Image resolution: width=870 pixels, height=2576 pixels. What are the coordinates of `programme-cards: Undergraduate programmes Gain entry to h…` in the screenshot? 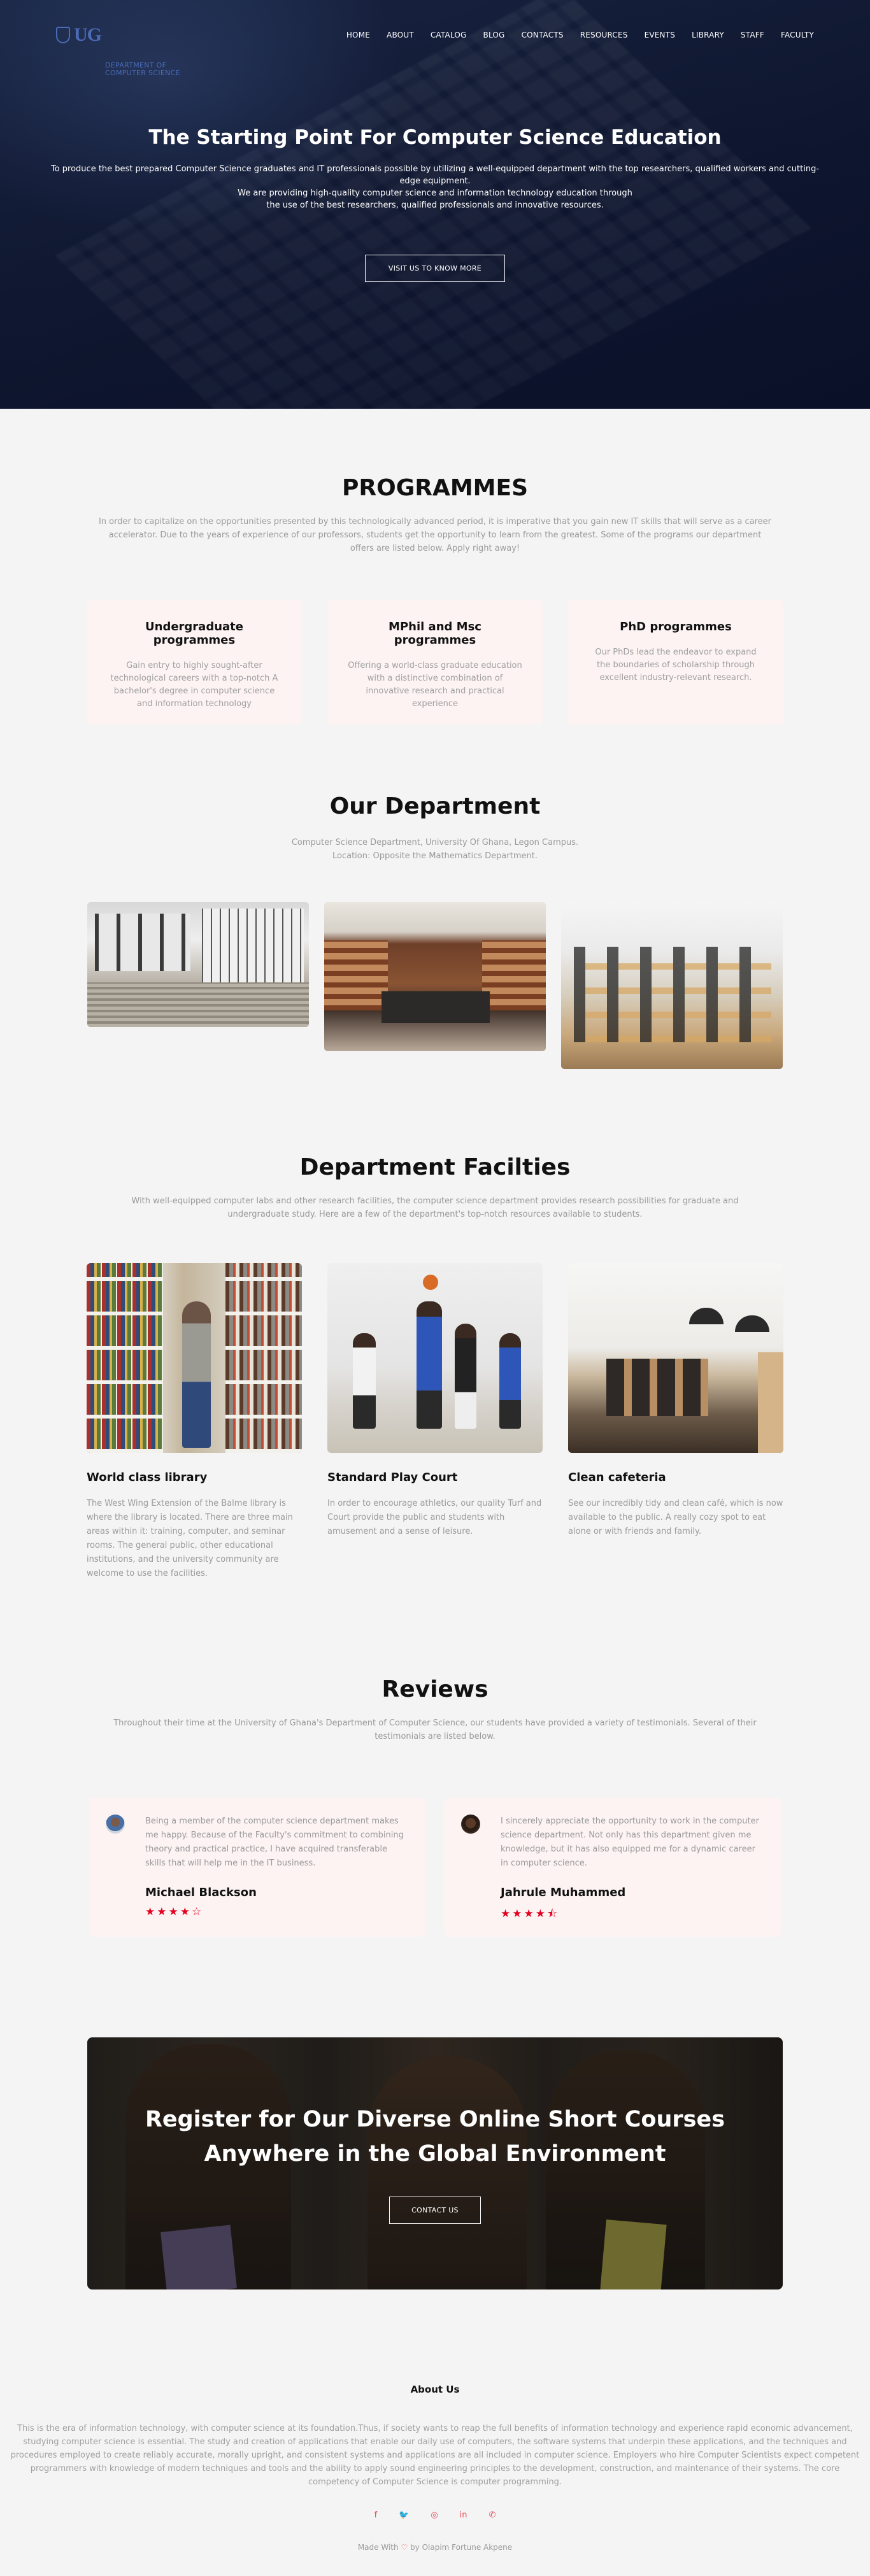 It's located at (435, 662).